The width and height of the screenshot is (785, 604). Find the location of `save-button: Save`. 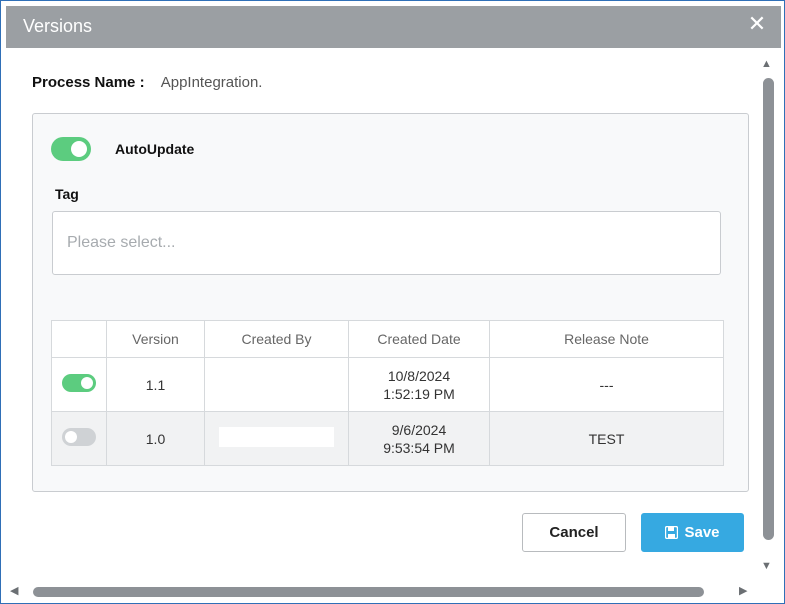

save-button: Save is located at coordinates (692, 532).